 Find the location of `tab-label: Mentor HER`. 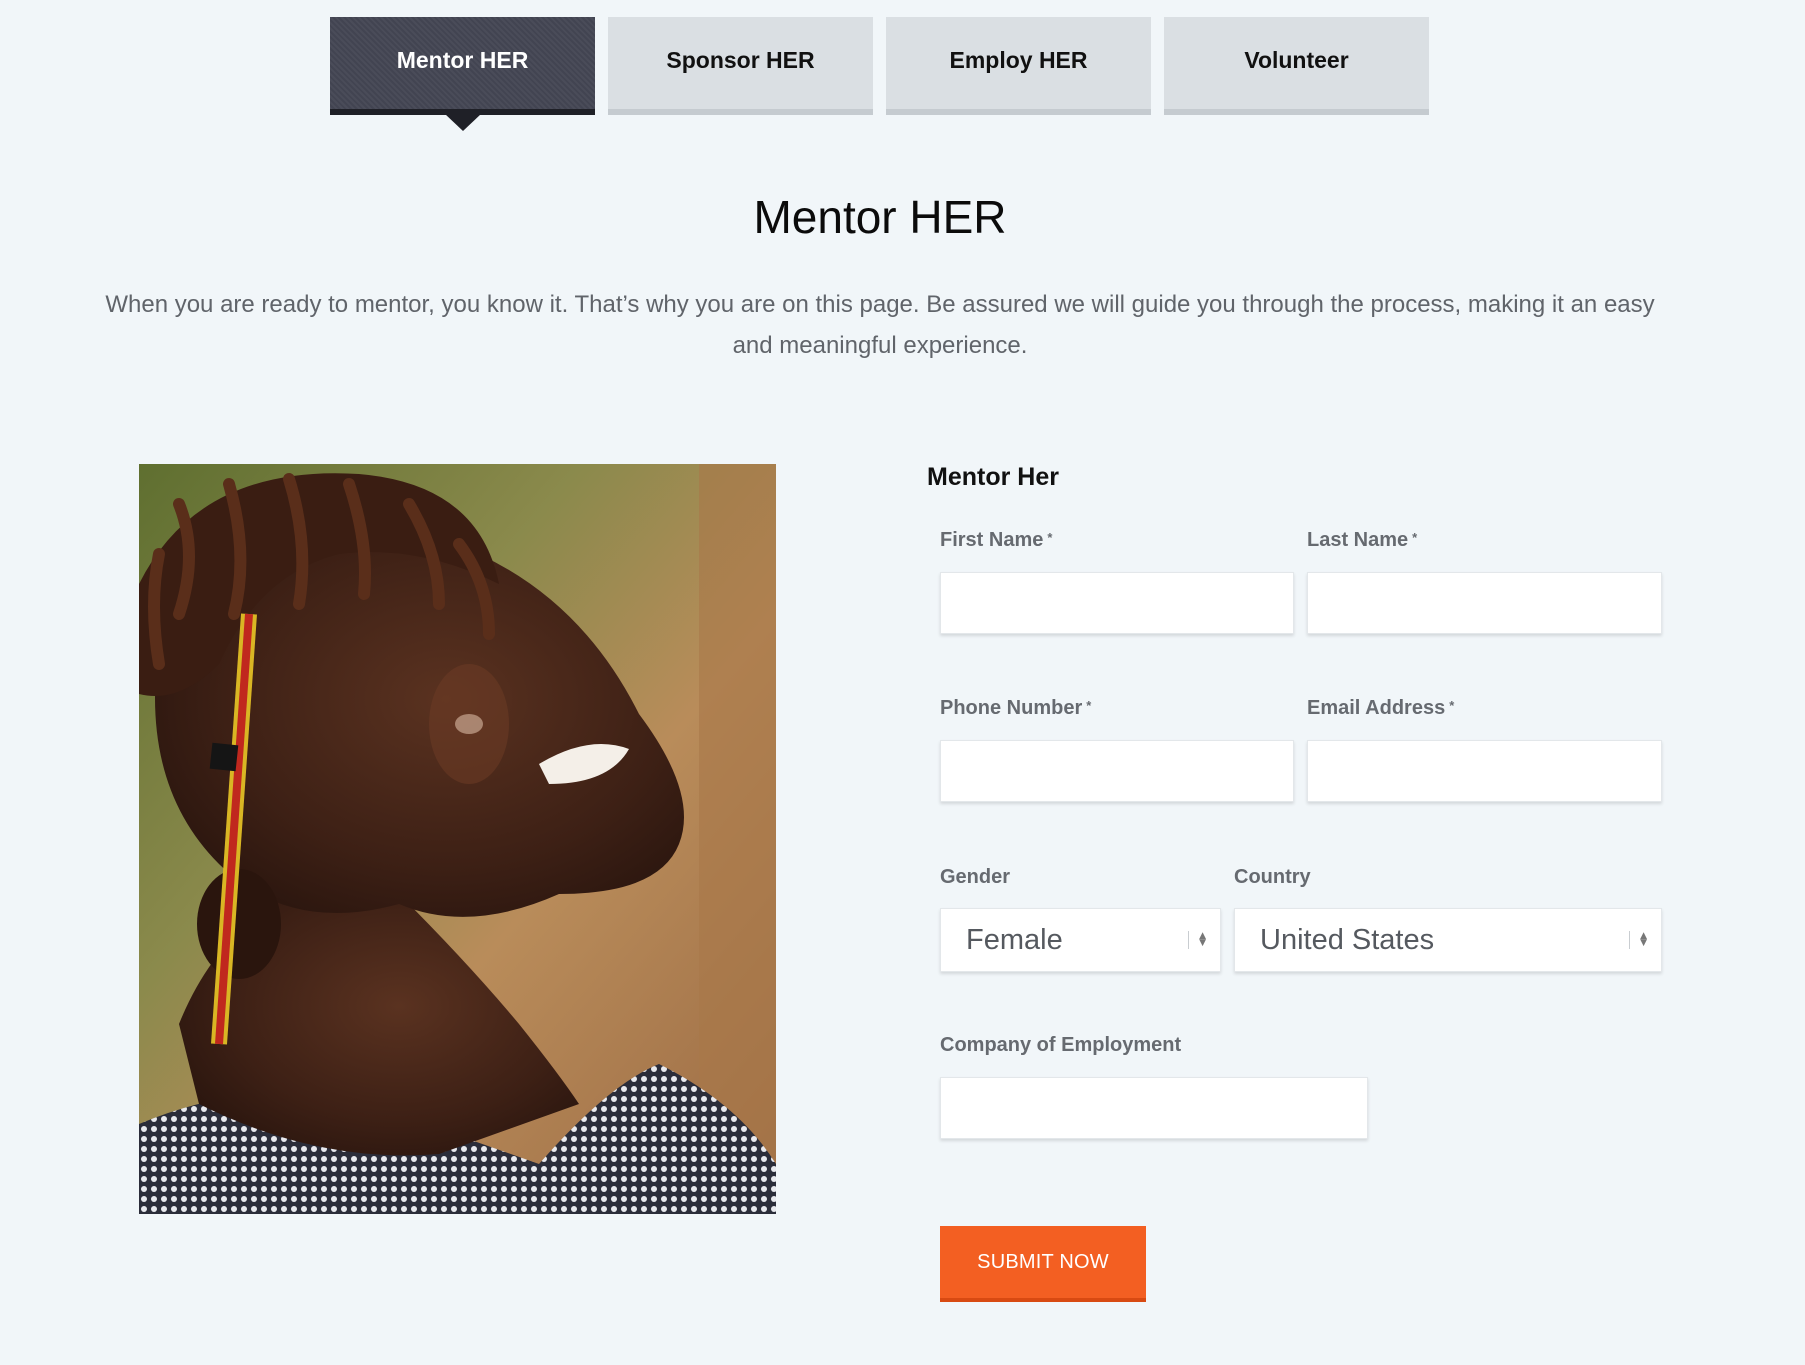

tab-label: Mentor HER is located at coordinates (462, 59).